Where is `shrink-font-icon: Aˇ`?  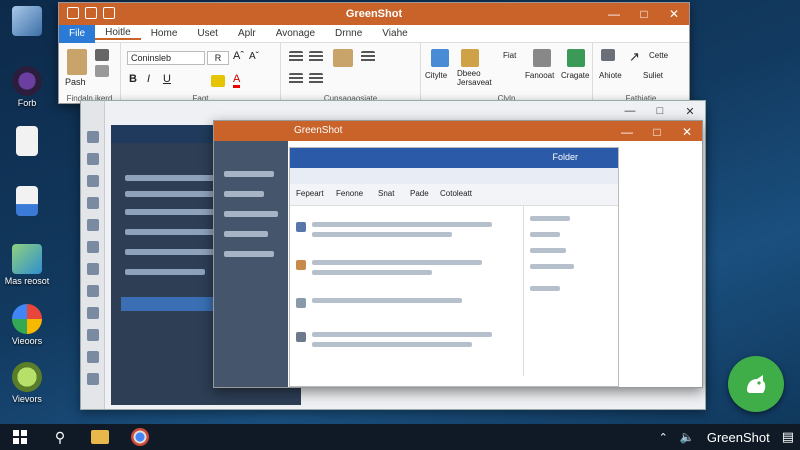 shrink-font-icon: Aˇ is located at coordinates (254, 56).